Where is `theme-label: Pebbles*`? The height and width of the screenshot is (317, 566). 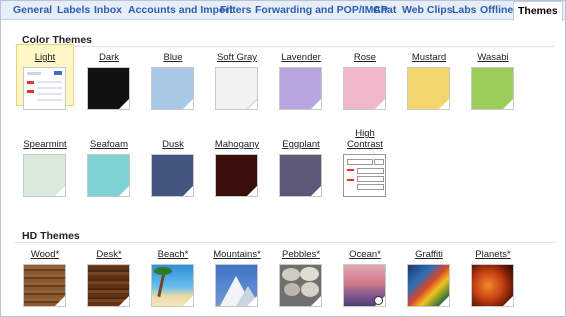 theme-label: Pebbles* is located at coordinates (301, 254).